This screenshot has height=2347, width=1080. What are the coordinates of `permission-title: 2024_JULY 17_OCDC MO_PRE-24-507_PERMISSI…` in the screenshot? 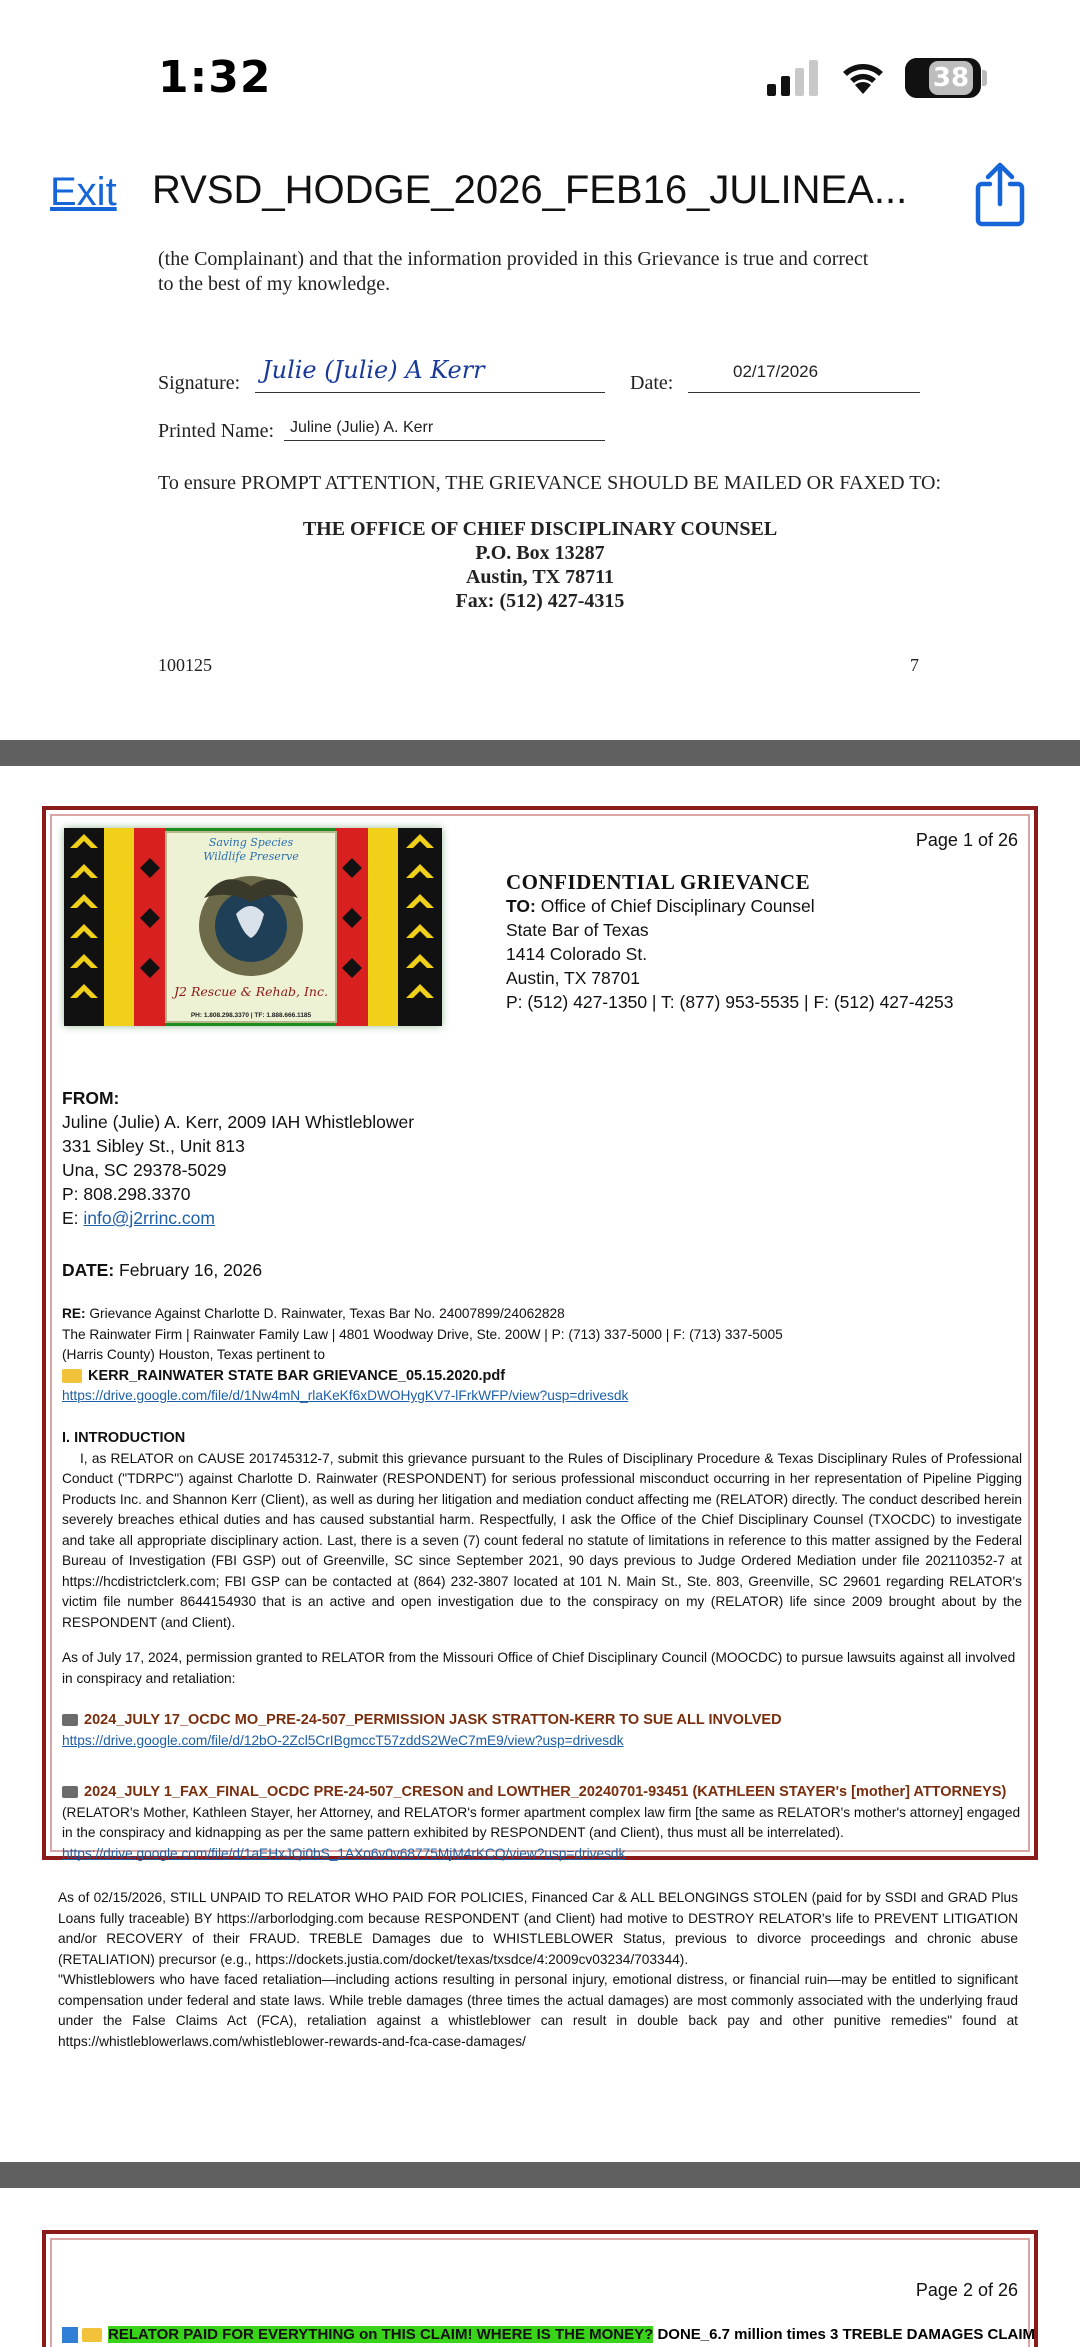 It's located at (433, 1720).